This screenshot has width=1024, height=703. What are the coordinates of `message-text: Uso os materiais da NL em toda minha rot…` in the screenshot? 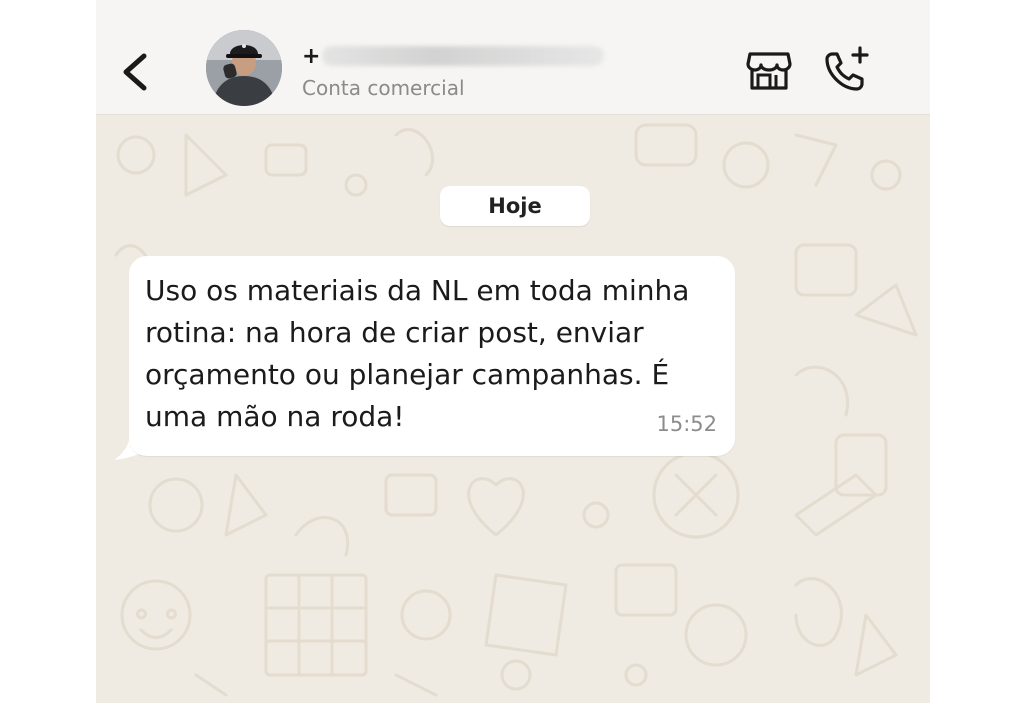 It's located at (417, 353).